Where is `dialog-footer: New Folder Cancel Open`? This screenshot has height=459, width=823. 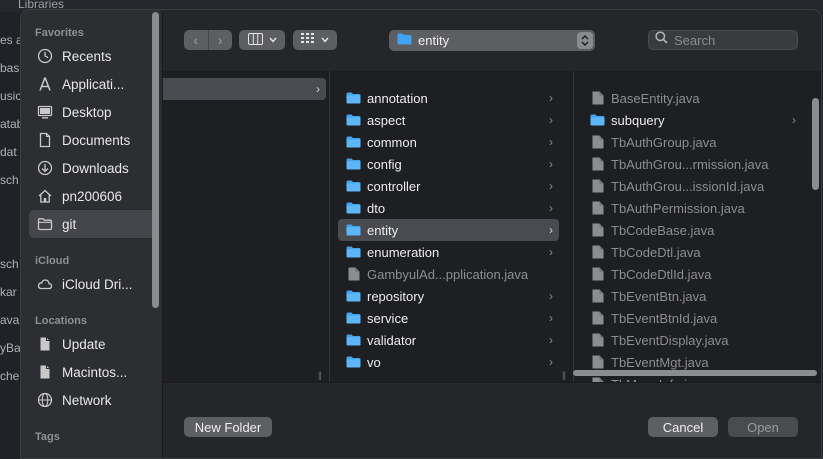
dialog-footer: New Folder Cancel Open is located at coordinates (492, 420).